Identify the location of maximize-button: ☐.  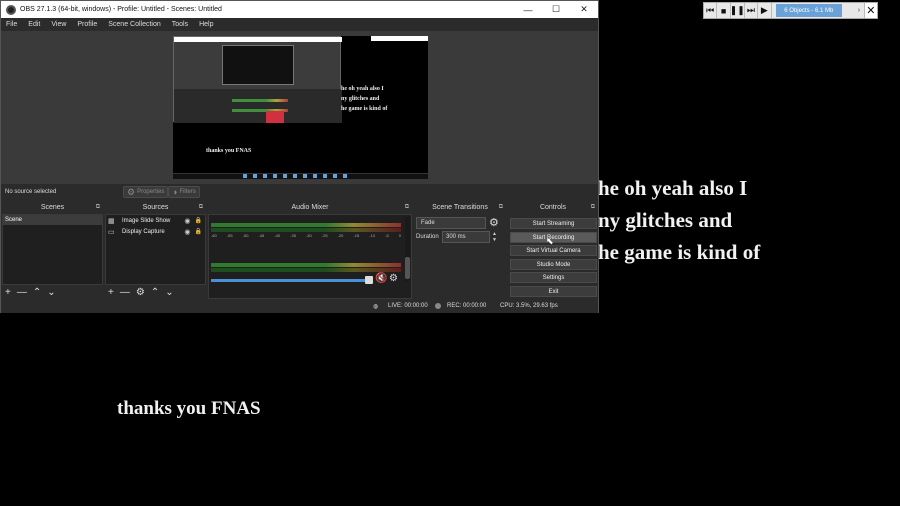
(556, 9).